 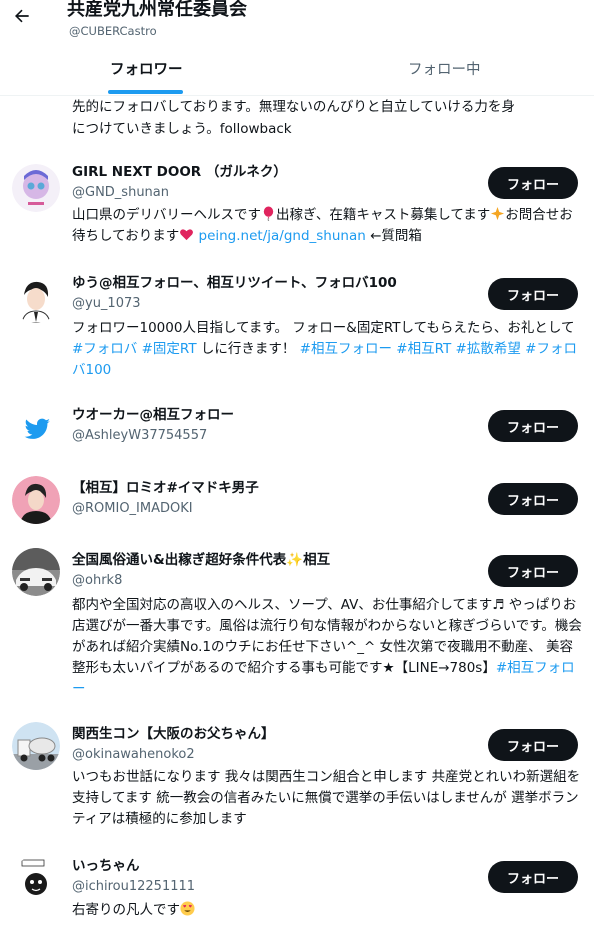 I want to click on balloon-icon, so click(x=268, y=214).